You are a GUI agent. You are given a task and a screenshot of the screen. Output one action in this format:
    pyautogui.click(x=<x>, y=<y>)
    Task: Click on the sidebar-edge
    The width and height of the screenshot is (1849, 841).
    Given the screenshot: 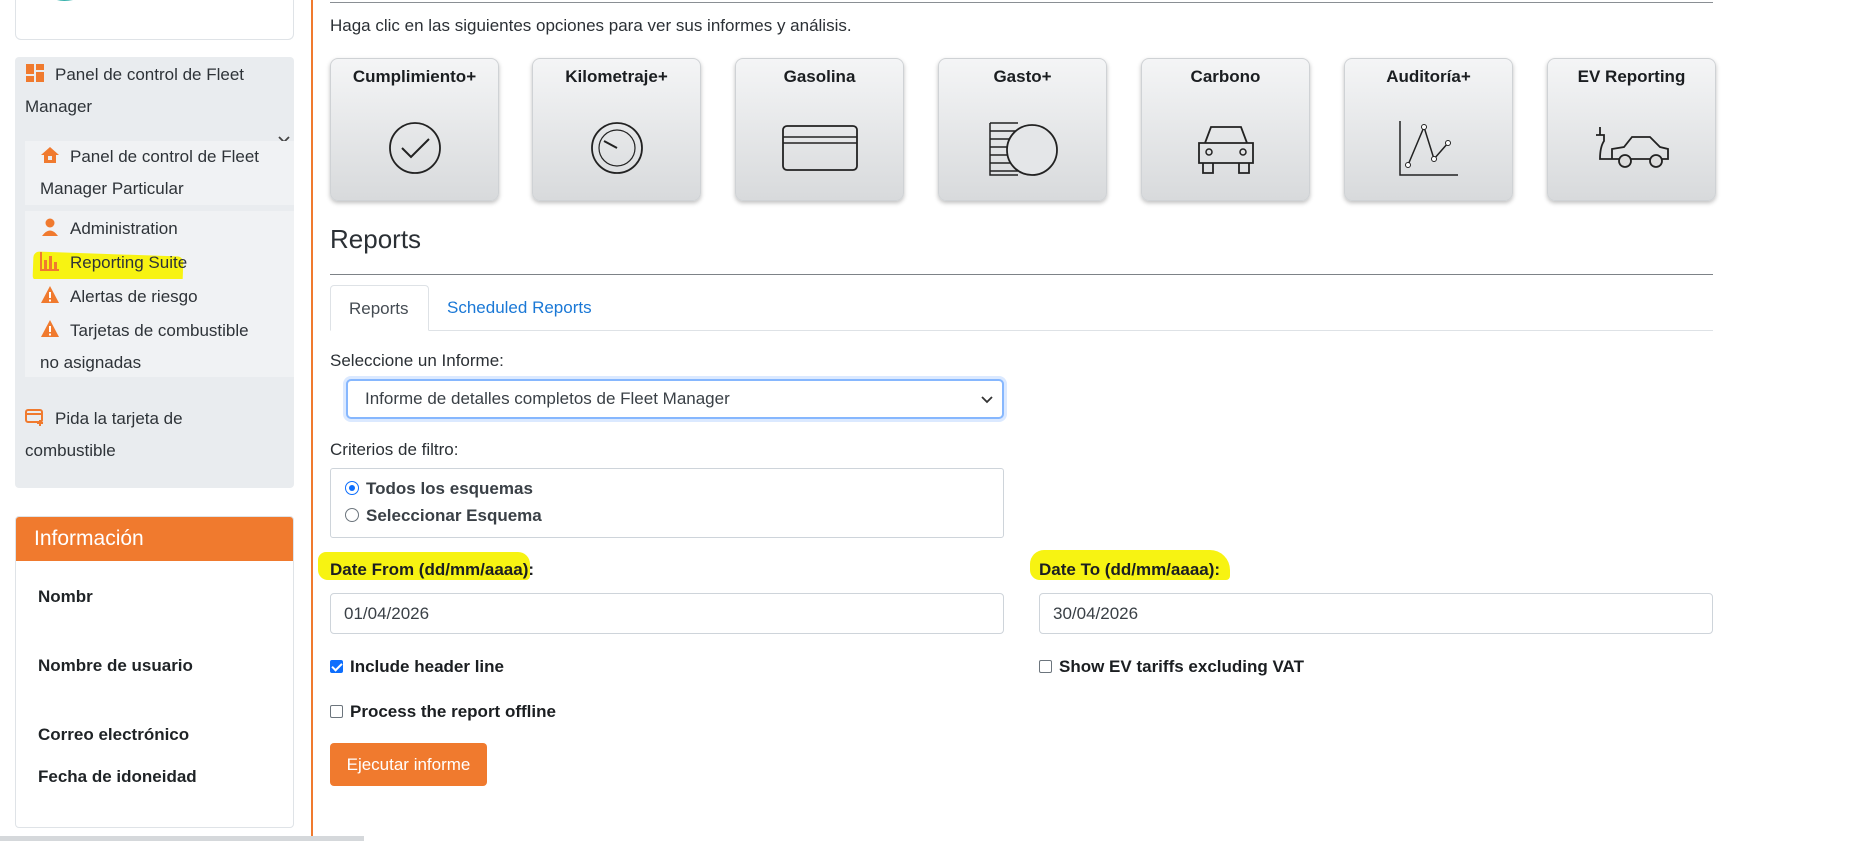 What is the action you would take?
    pyautogui.click(x=7, y=700)
    